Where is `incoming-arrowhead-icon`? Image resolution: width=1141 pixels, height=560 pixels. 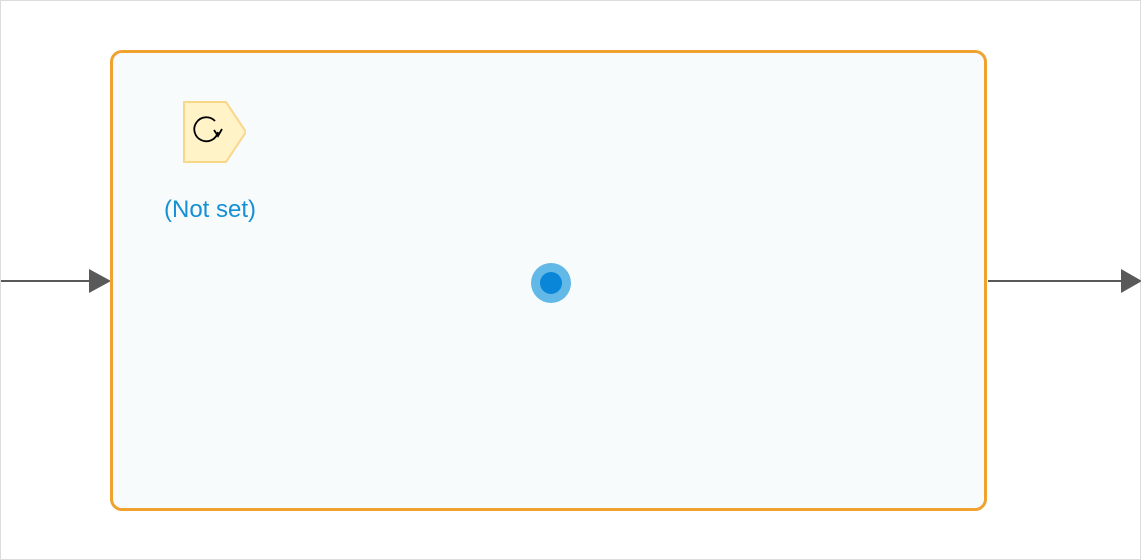 incoming-arrowhead-icon is located at coordinates (100, 281).